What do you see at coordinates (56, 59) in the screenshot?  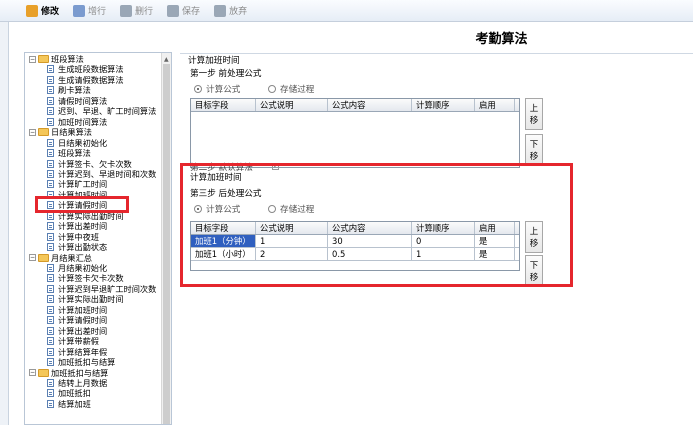 I see `tree-folder: − 班段算法` at bounding box center [56, 59].